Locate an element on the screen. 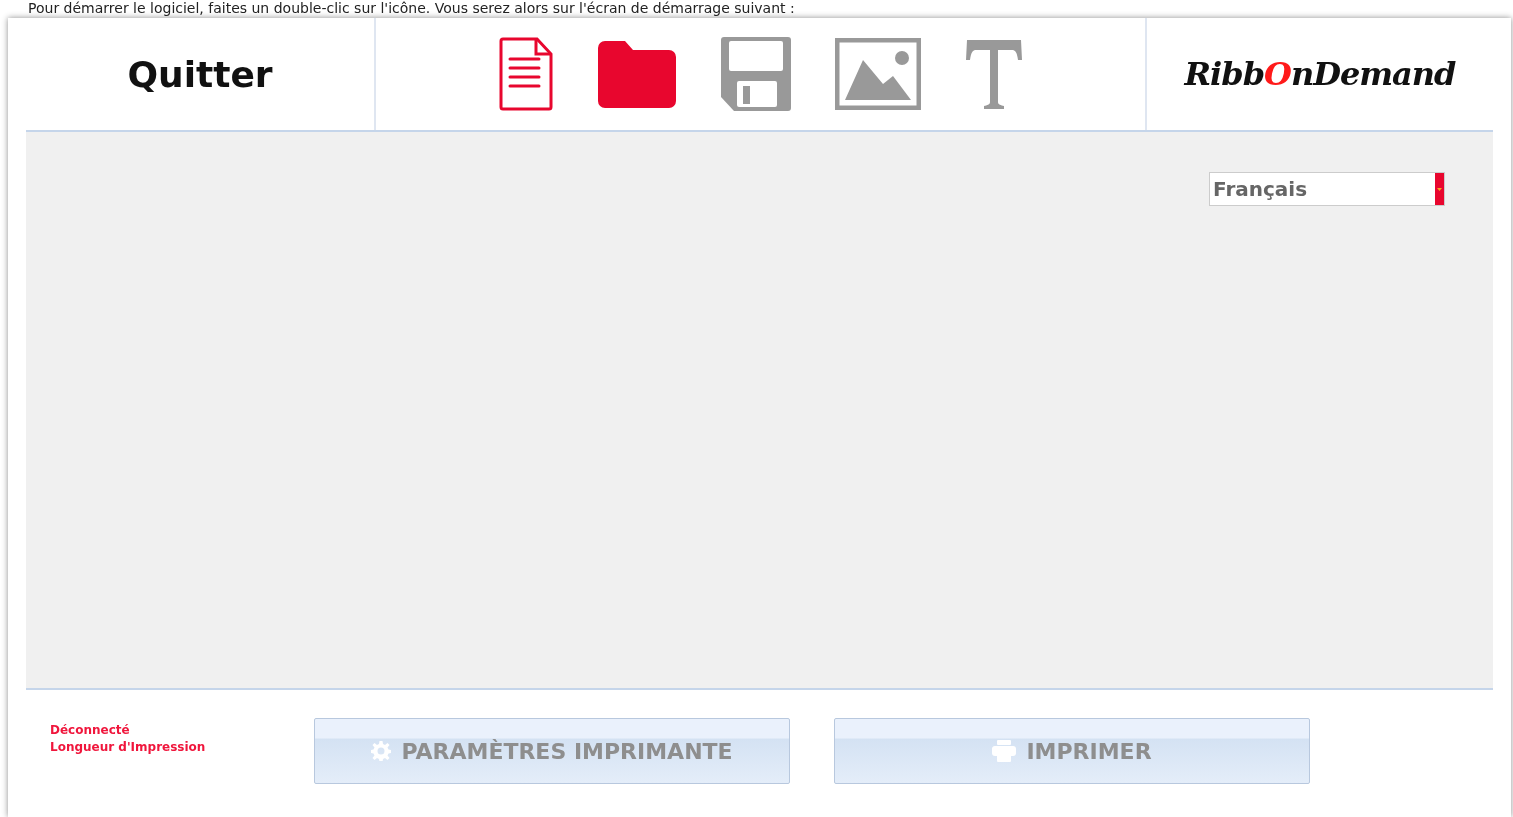 Image resolution: width=1513 pixels, height=817 pixels. status-text: Déconnecté is located at coordinates (90, 730).